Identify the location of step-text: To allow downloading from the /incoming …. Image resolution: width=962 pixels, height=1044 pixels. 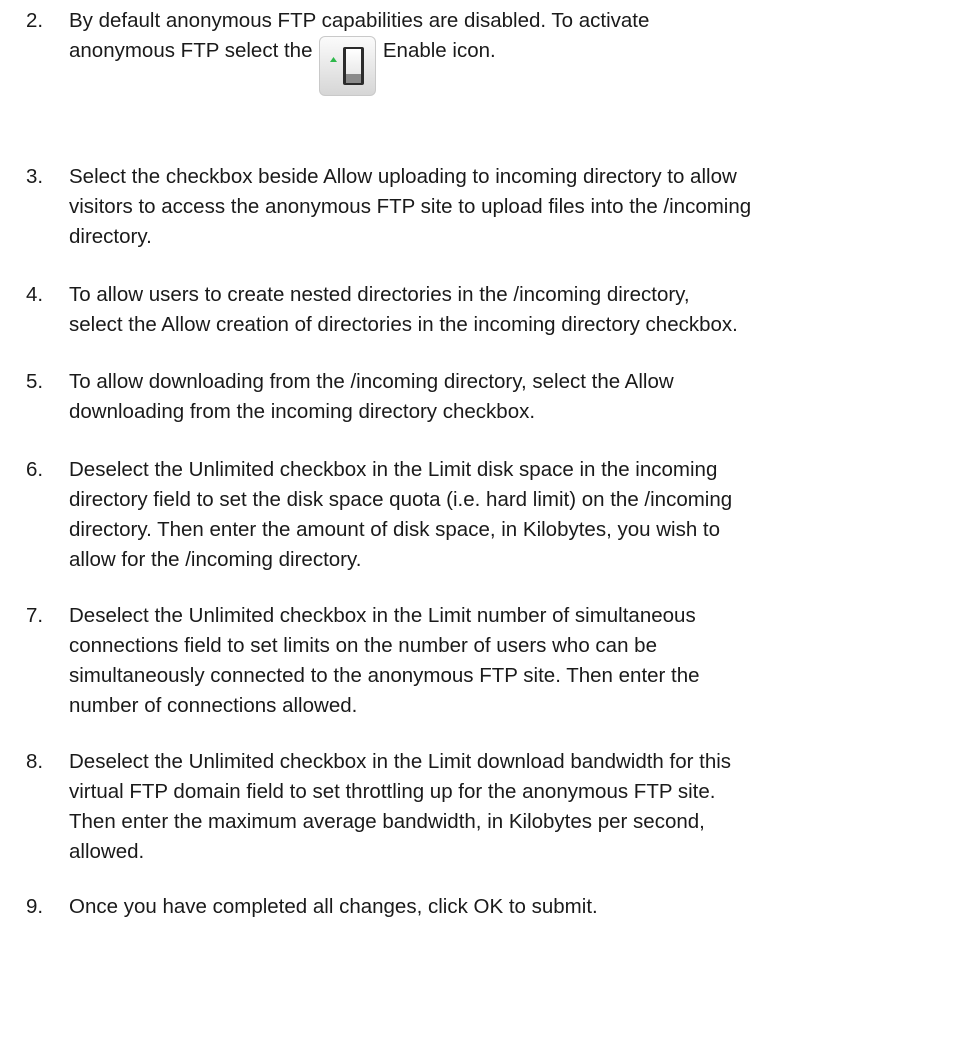
(515, 397).